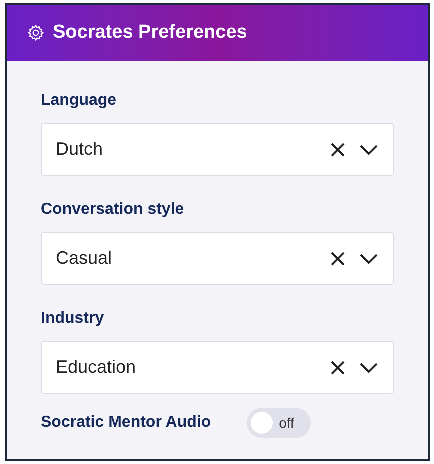 Image resolution: width=434 pixels, height=464 pixels. I want to click on select-field: Education, so click(217, 367).